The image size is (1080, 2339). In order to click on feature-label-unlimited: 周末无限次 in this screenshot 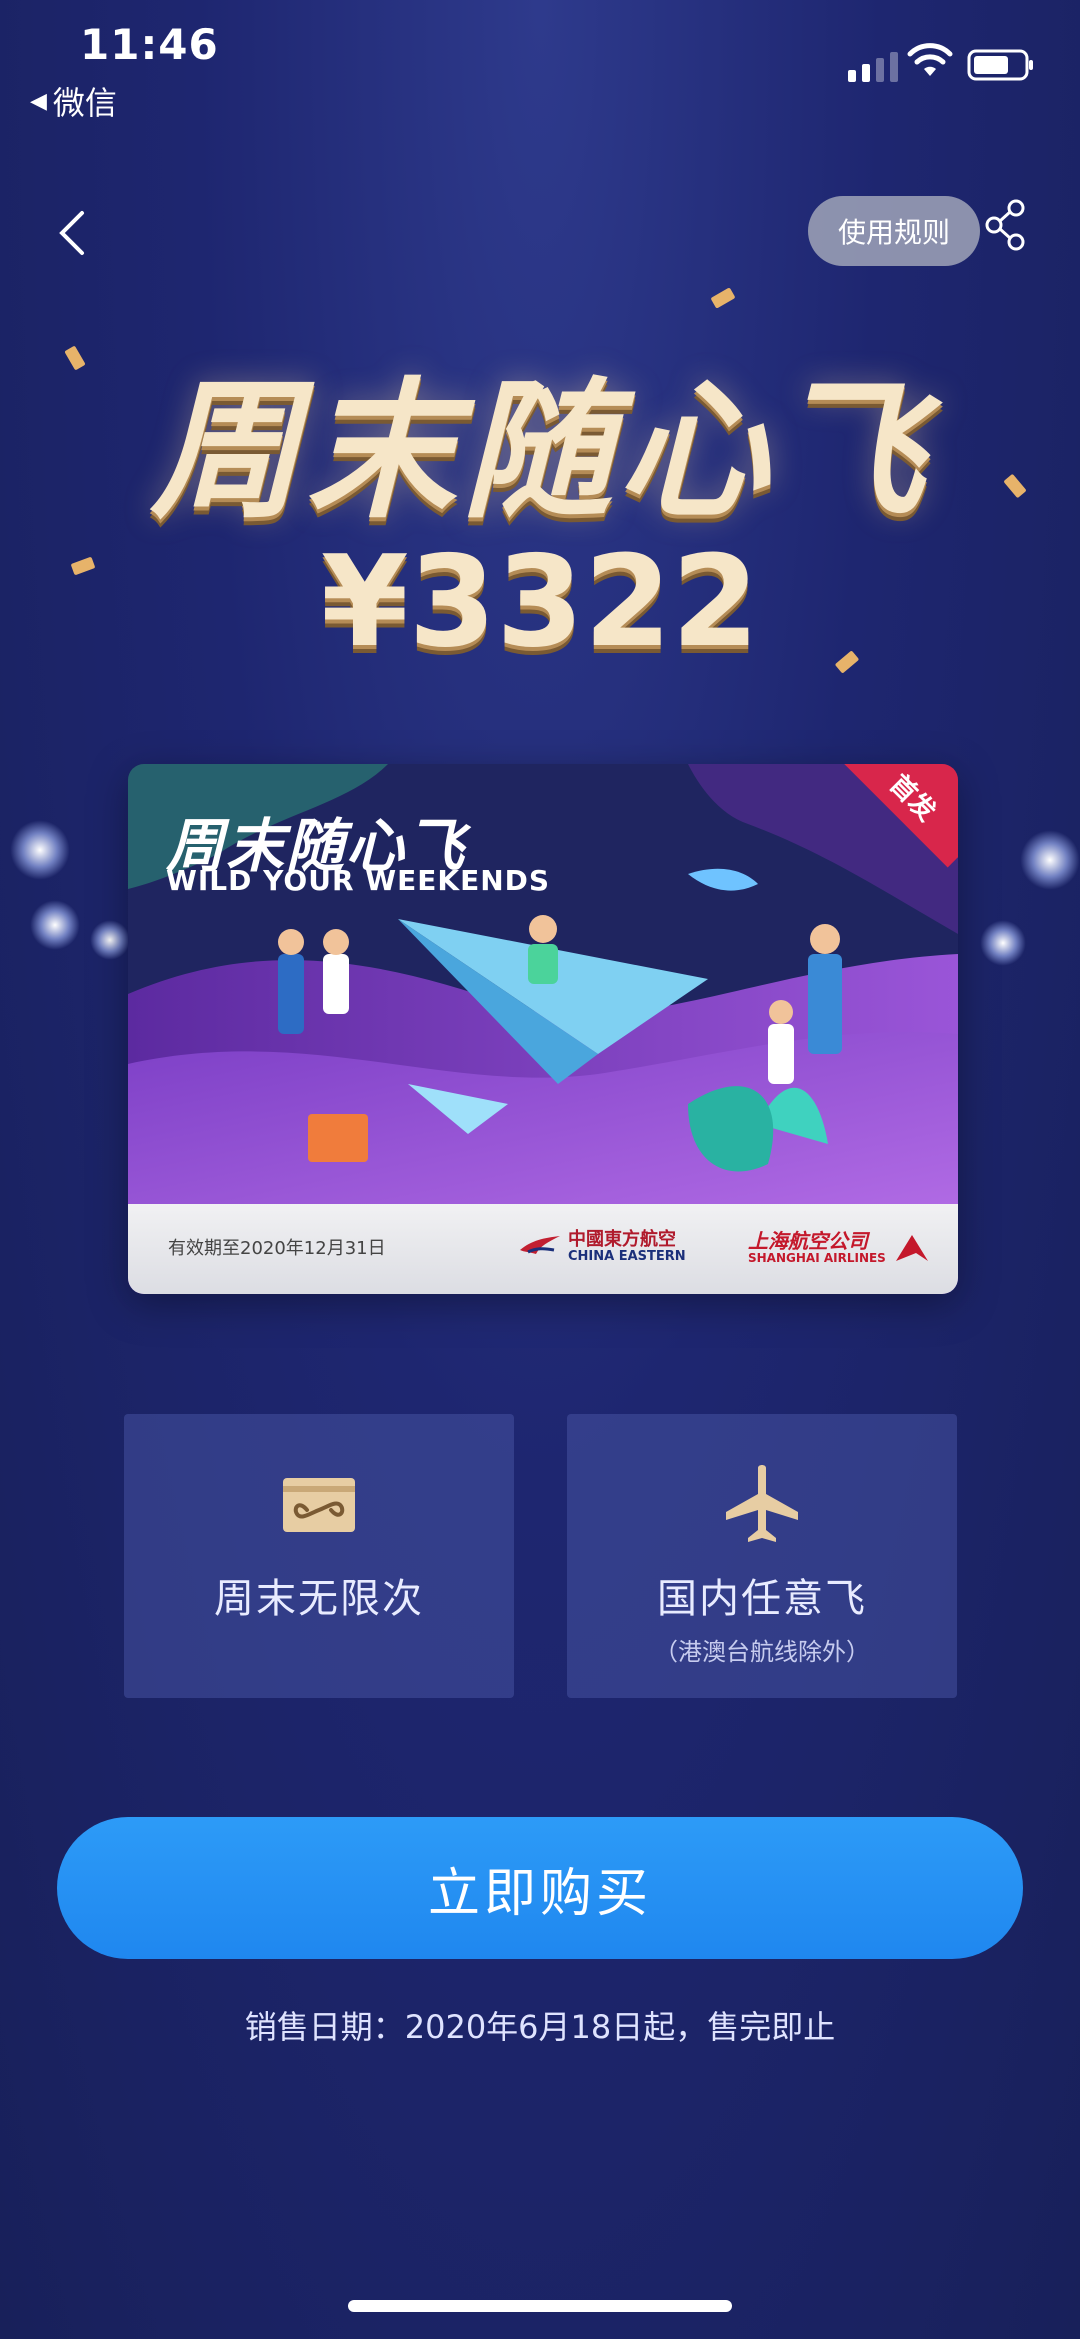, I will do `click(319, 1599)`.